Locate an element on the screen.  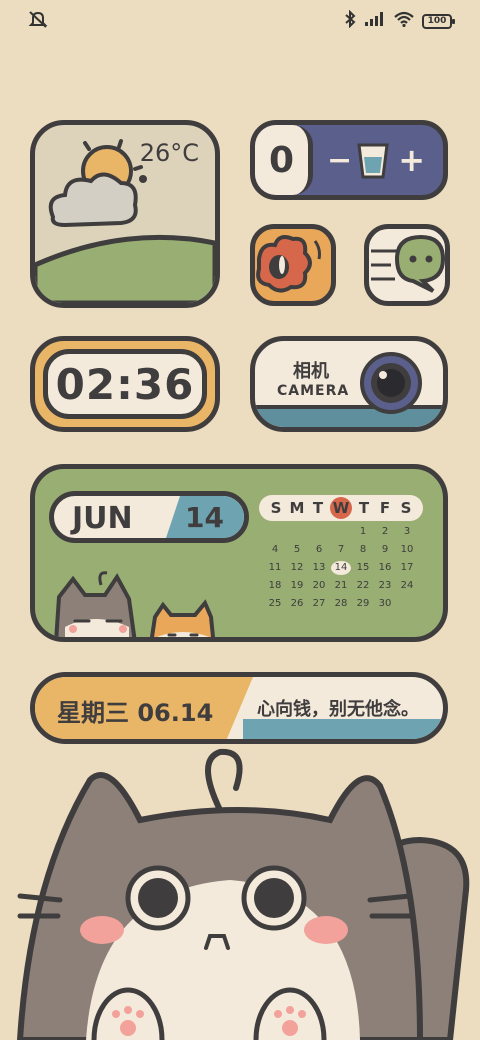
calendar-date-cell: 30 is located at coordinates (385, 604).